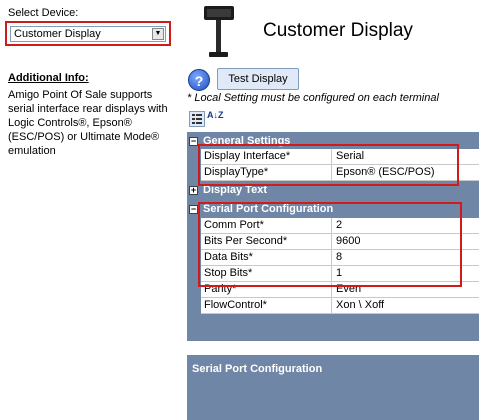 Image resolution: width=500 pixels, height=420 pixels. What do you see at coordinates (80, 95) in the screenshot?
I see `info-line: Amigo Point Of Sale supports` at bounding box center [80, 95].